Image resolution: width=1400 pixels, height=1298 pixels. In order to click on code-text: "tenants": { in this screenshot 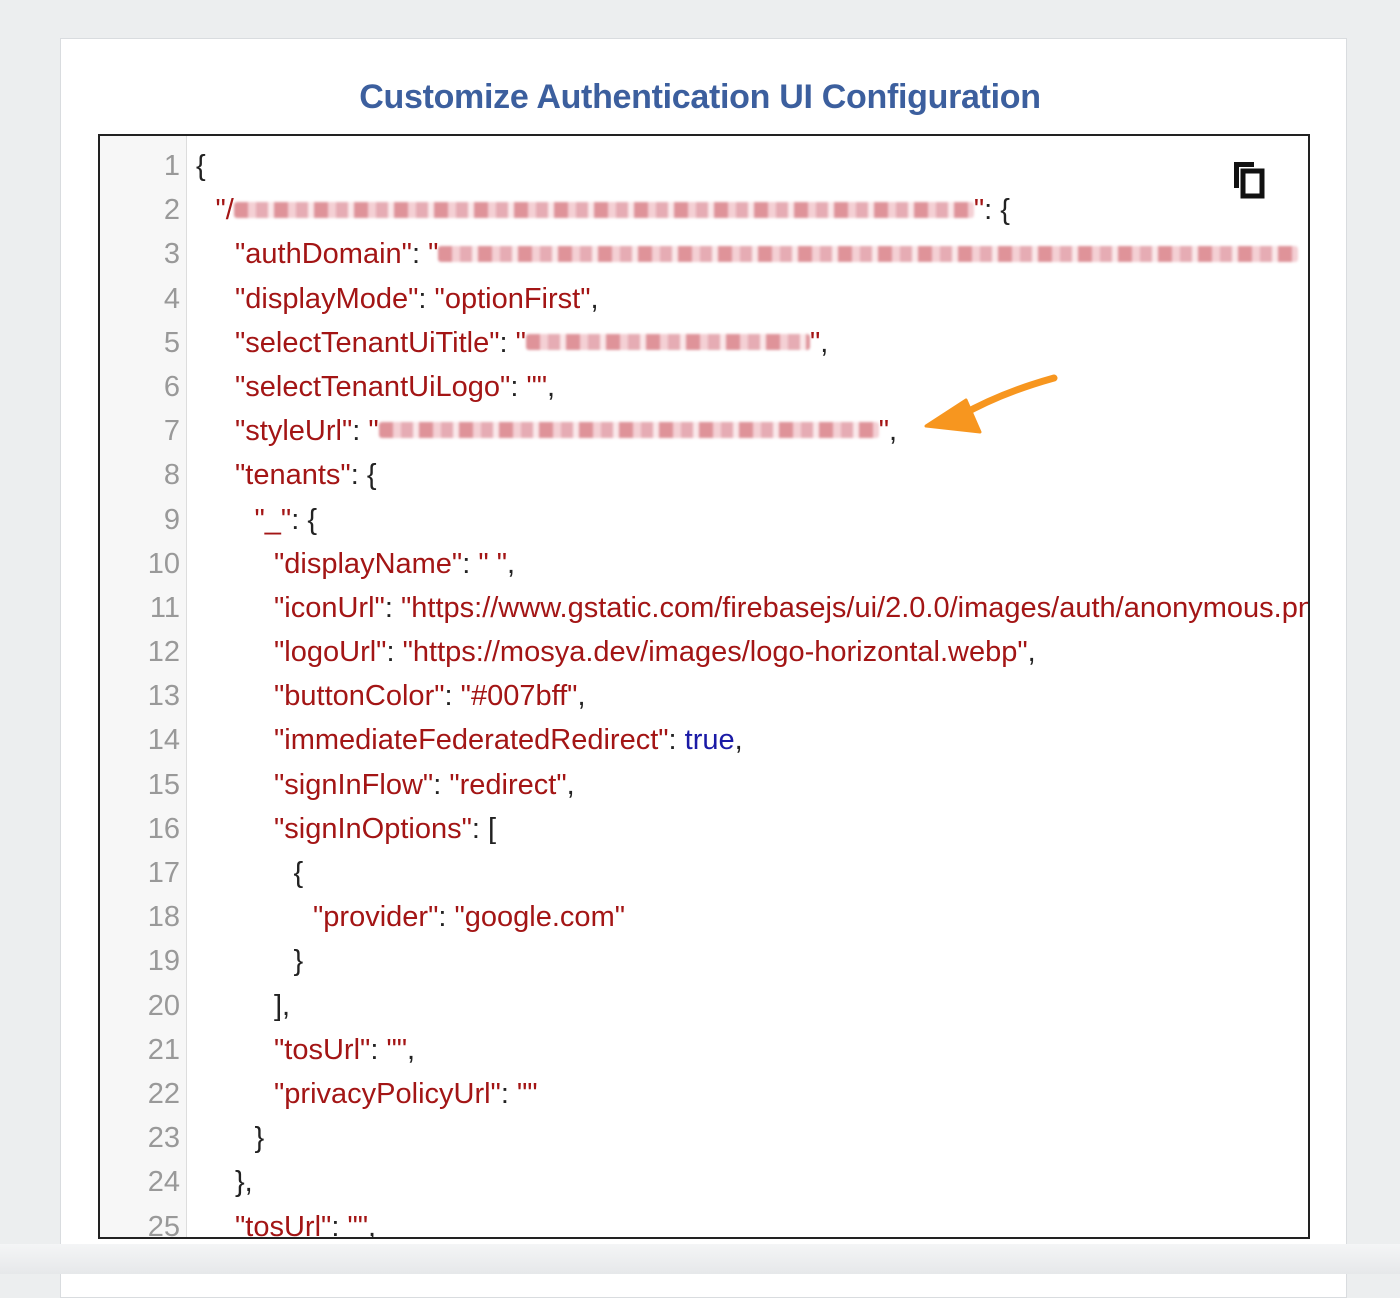, I will do `click(306, 475)`.